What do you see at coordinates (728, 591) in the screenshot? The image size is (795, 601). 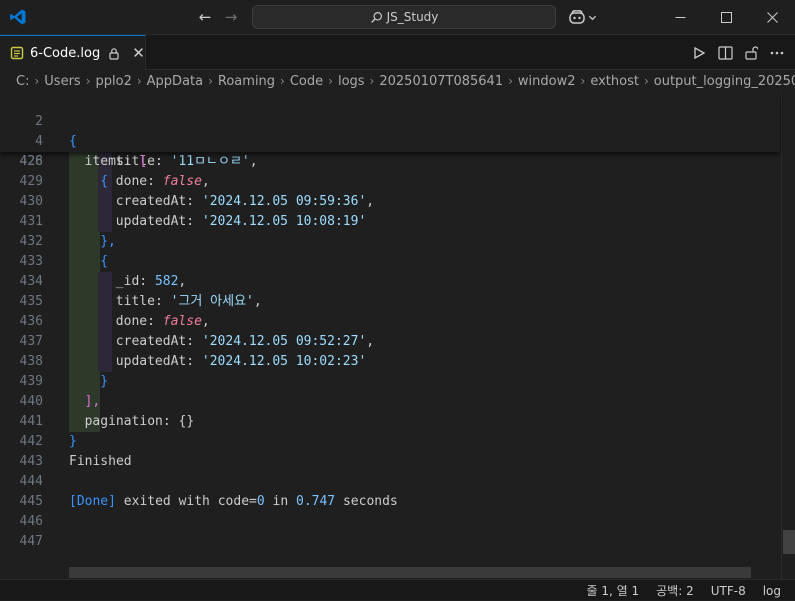 I see `file-encoding: UTF-8` at bounding box center [728, 591].